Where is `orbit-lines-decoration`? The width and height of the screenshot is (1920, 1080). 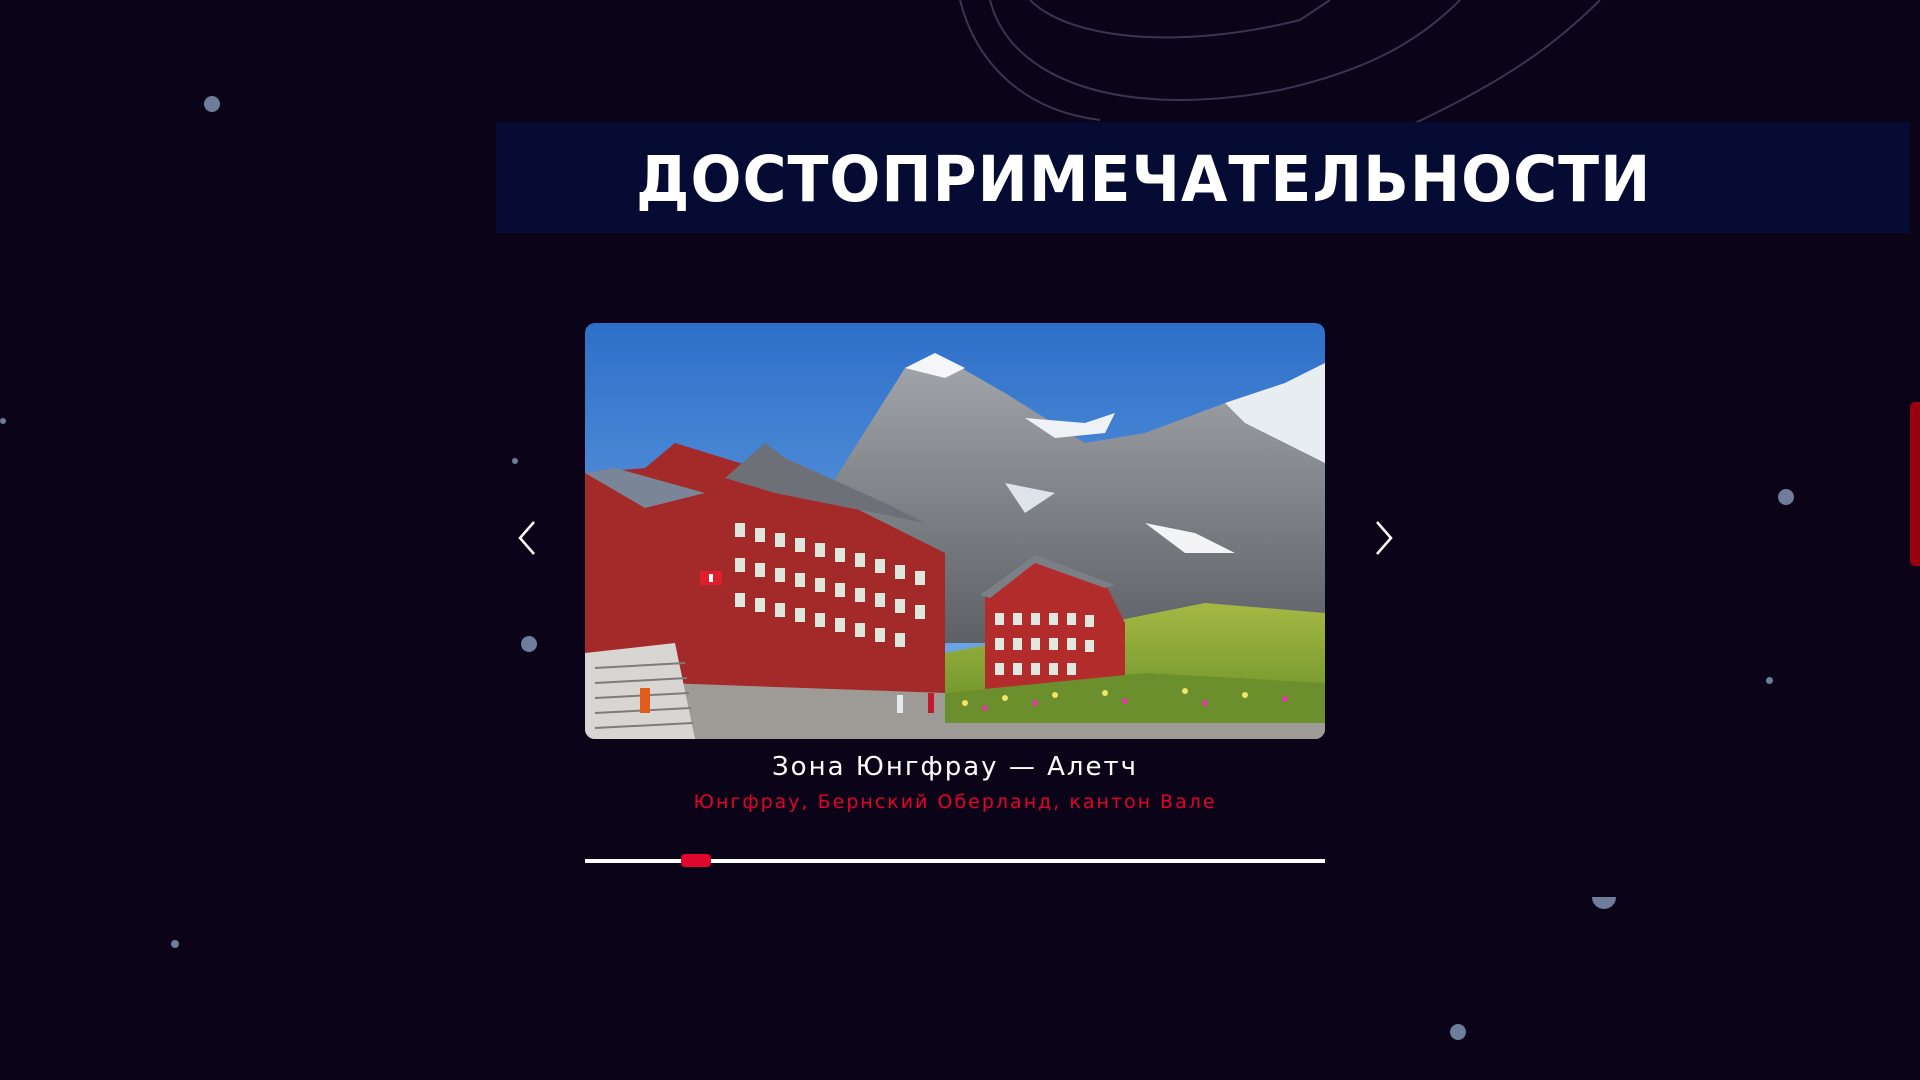 orbit-lines-decoration is located at coordinates (1280, 65).